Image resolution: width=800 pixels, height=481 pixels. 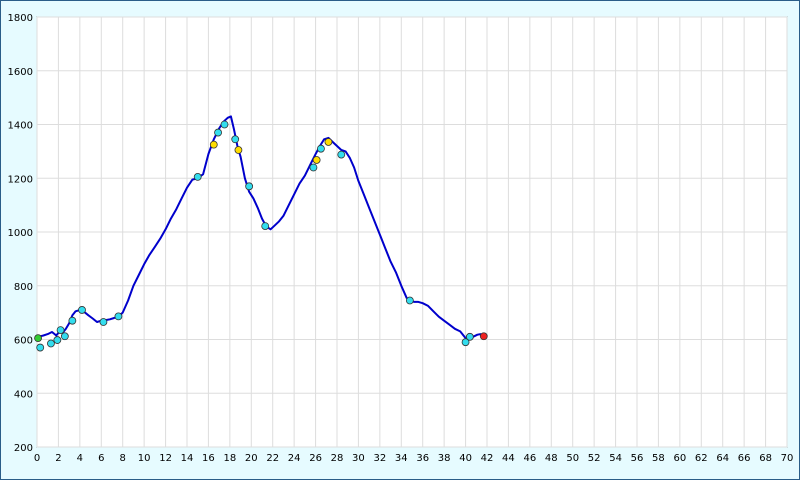 What do you see at coordinates (58, 458) in the screenshot?
I see `x-tick-label: 2` at bounding box center [58, 458].